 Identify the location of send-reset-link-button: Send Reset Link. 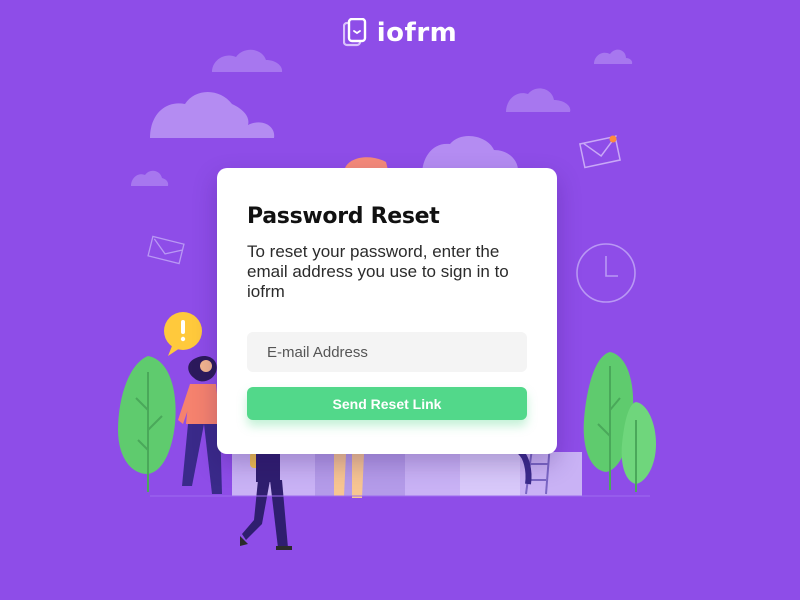
(387, 403).